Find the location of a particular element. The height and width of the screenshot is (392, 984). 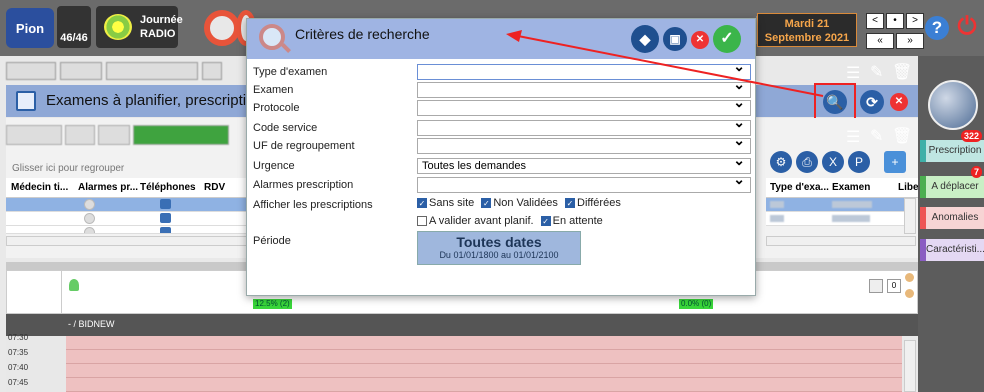

annotation-arrow is located at coordinates (665, 63).